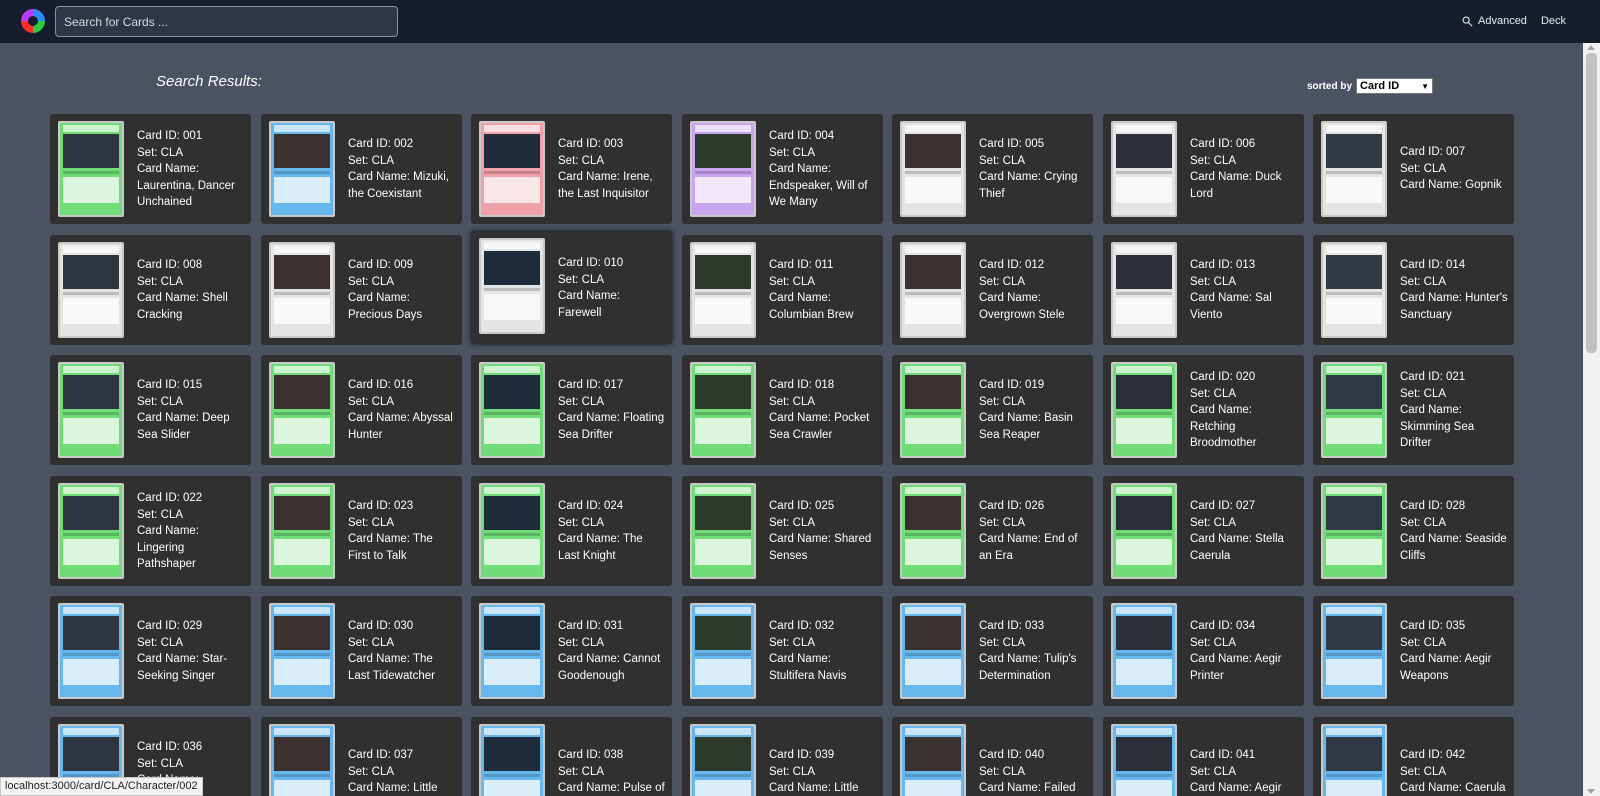 The width and height of the screenshot is (1600, 796). I want to click on search-input, so click(226, 21).